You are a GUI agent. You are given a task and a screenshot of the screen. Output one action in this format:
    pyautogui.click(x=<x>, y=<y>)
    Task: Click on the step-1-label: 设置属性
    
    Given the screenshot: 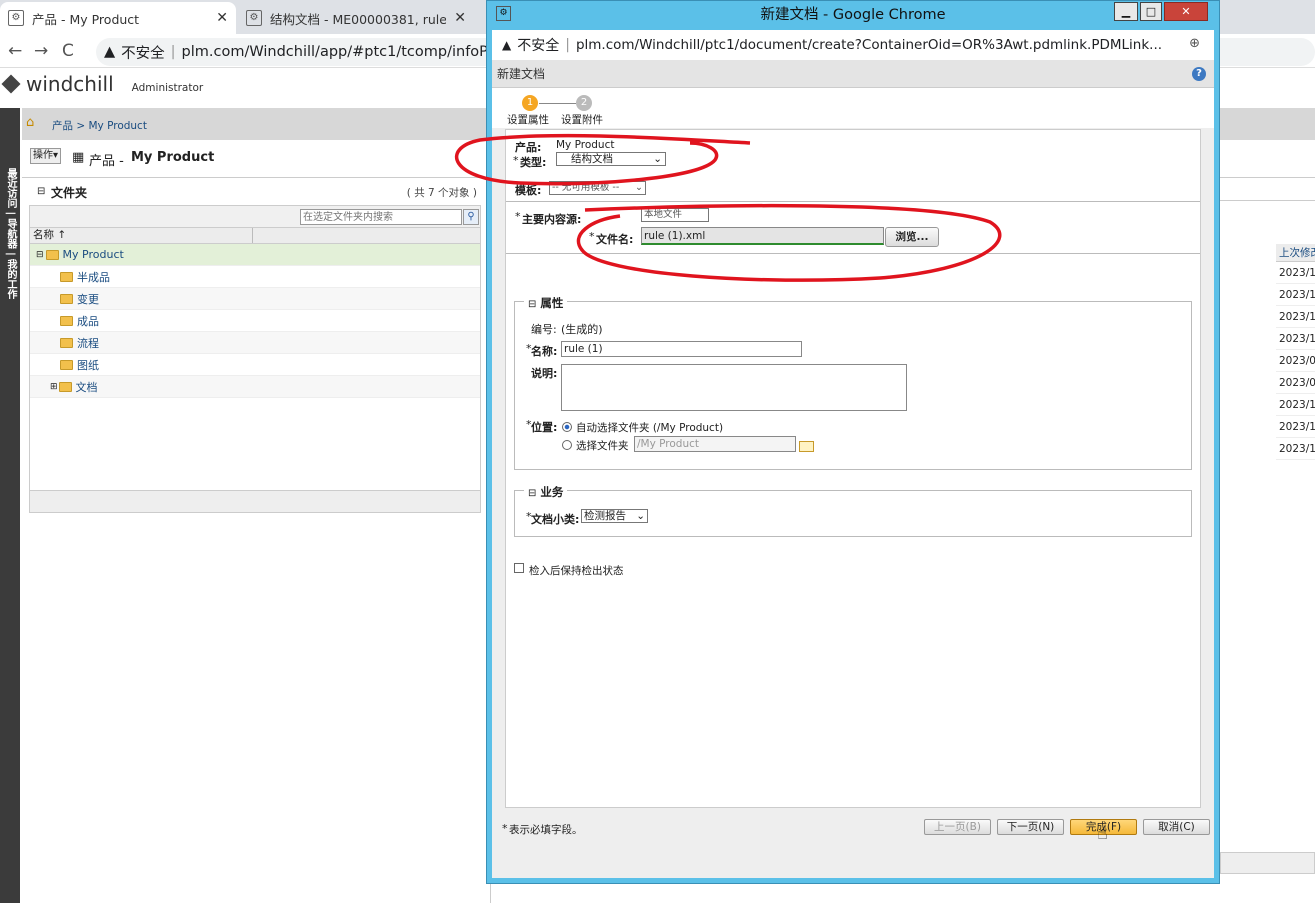 What is the action you would take?
    pyautogui.click(x=528, y=119)
    